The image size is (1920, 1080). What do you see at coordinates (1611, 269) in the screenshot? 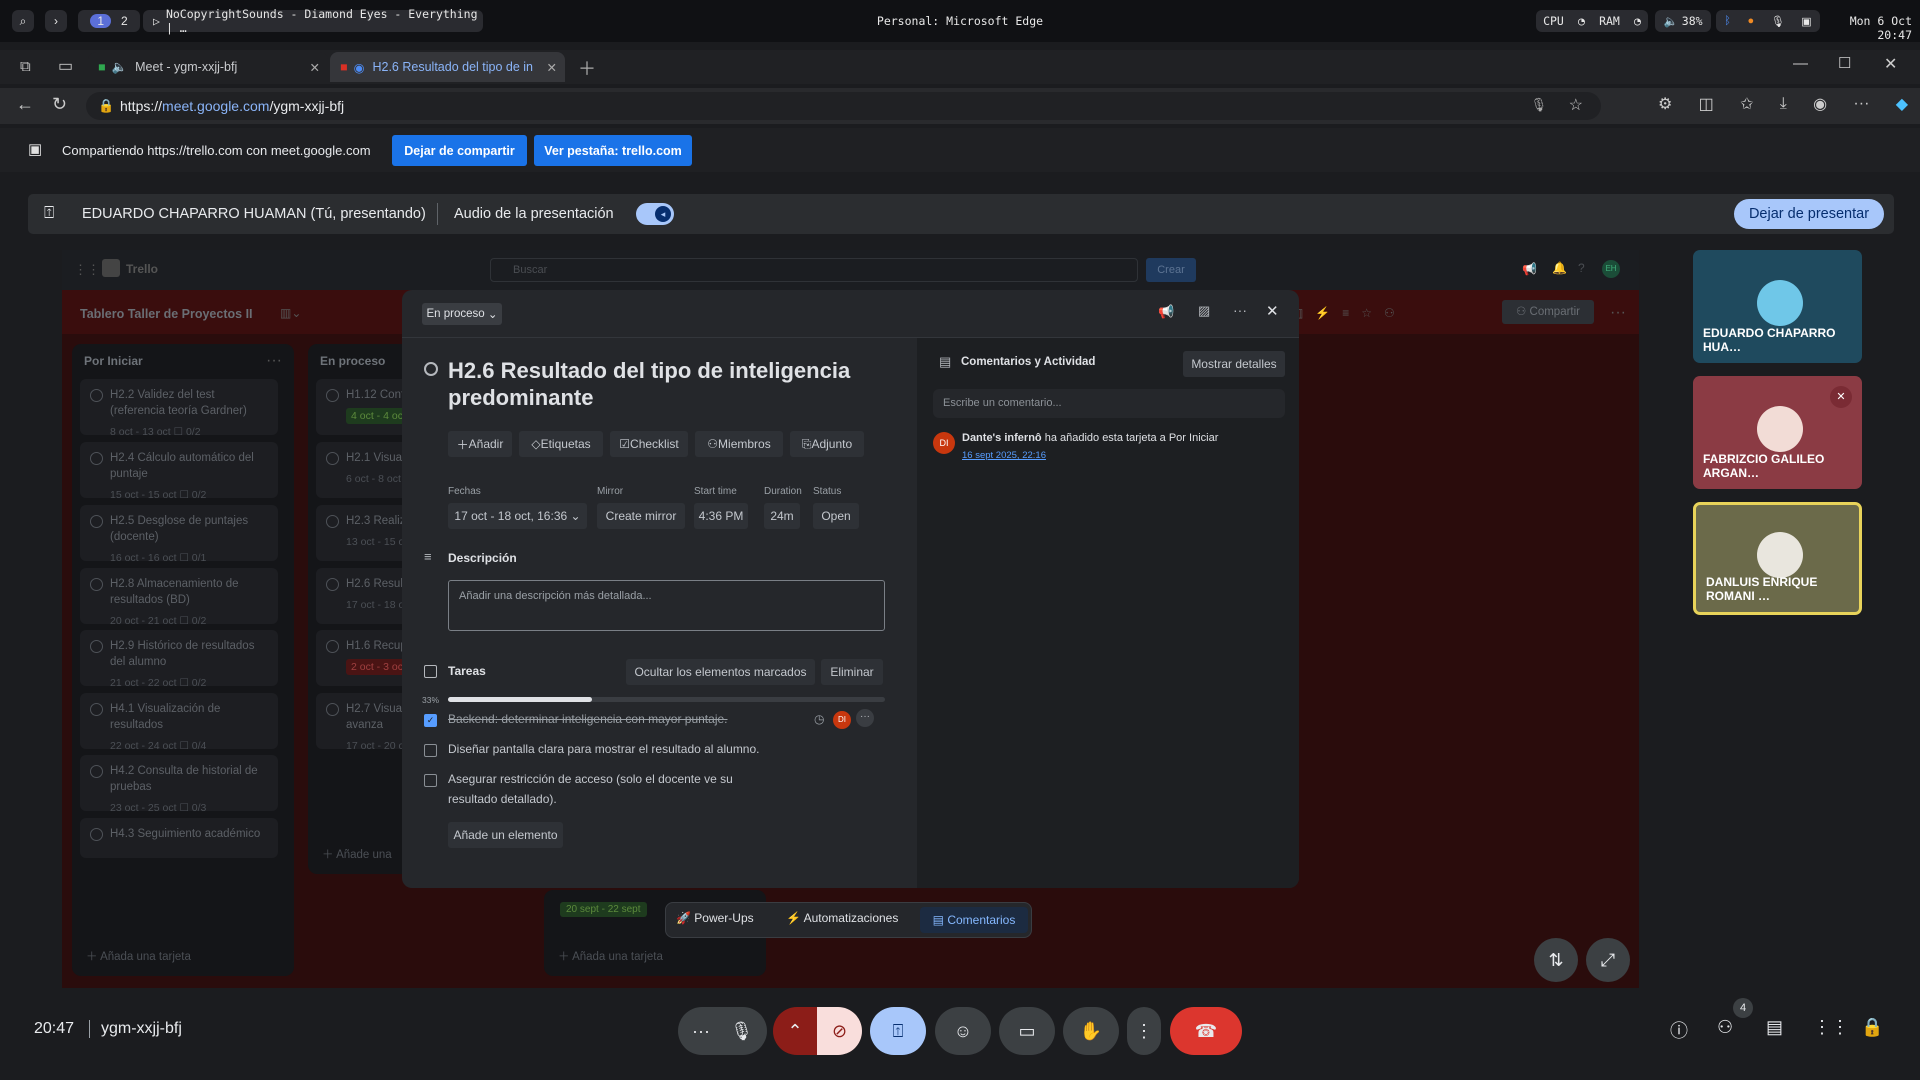
I see `avatar: EH` at bounding box center [1611, 269].